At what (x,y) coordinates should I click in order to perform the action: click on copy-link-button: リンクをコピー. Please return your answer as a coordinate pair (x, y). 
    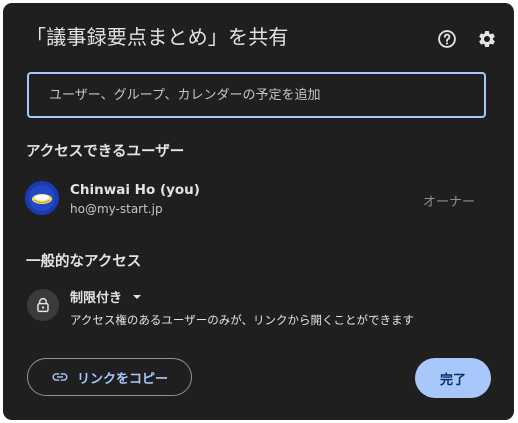
    Looking at the image, I should click on (109, 377).